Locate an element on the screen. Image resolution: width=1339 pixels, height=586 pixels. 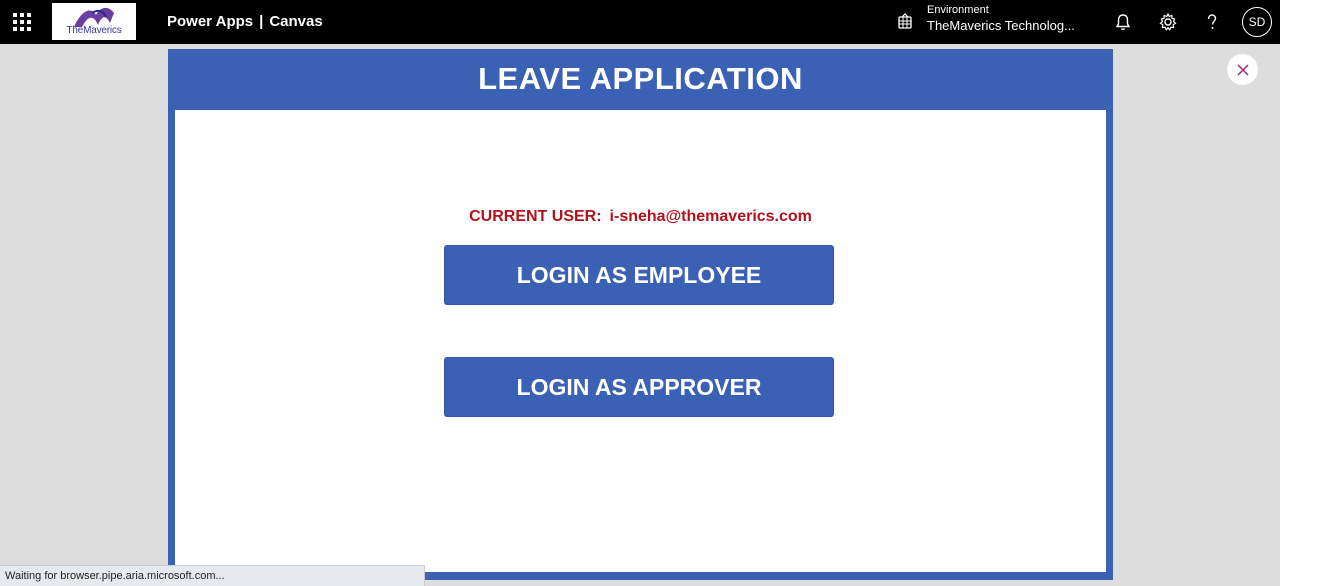
waffle-icon is located at coordinates (22, 22).